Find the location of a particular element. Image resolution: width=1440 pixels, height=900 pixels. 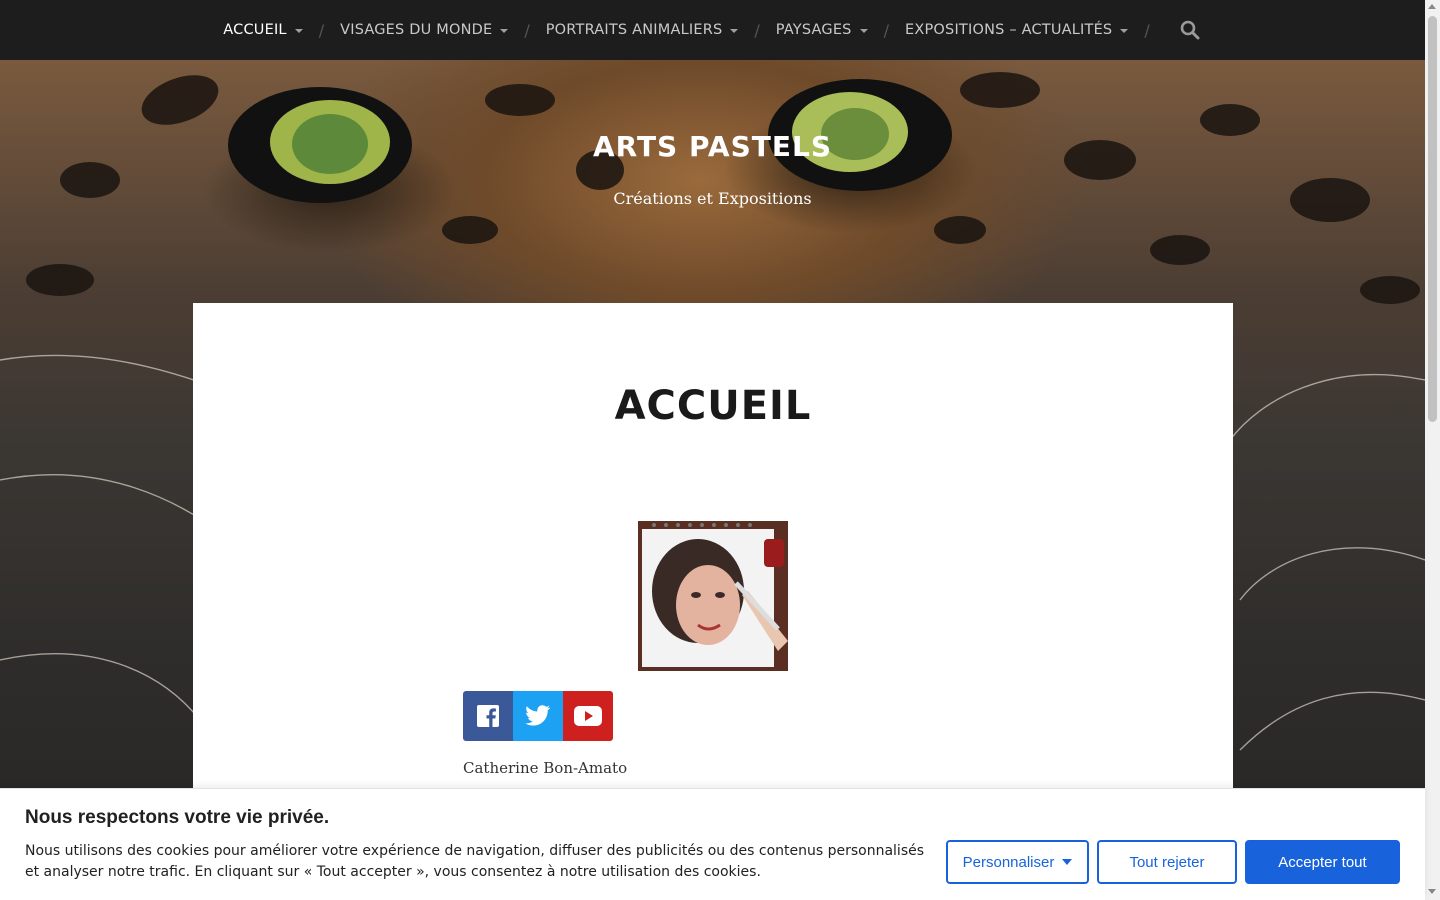

customize-button: Personnaliser is located at coordinates (1017, 862).